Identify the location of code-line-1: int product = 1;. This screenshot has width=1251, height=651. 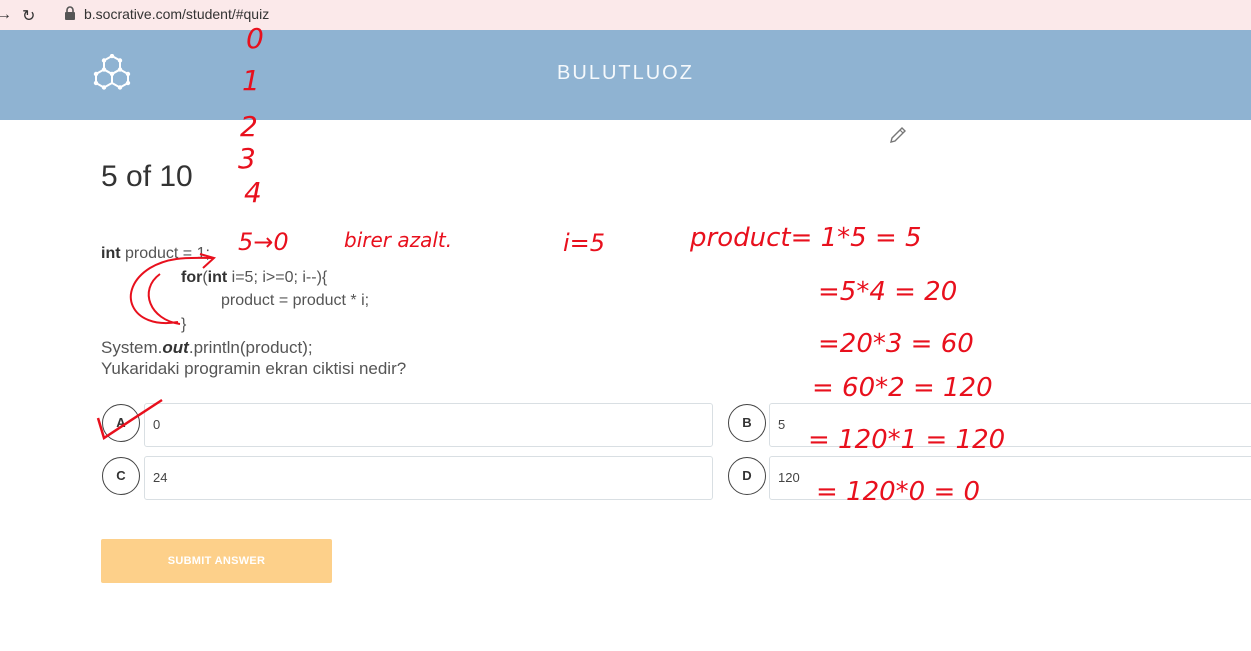
(235, 254).